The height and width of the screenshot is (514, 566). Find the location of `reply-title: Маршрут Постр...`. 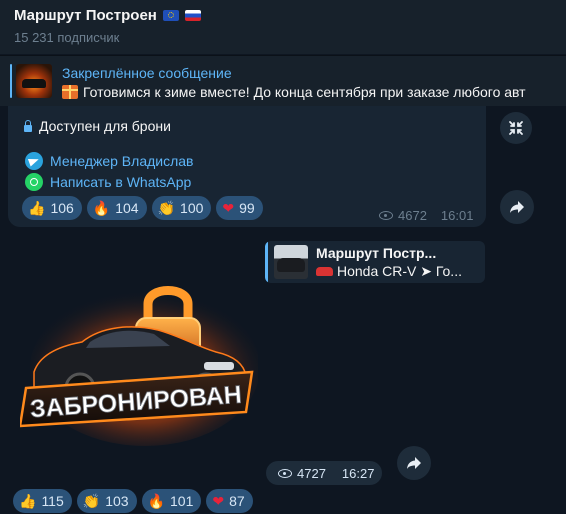

reply-title: Маршрут Постр... is located at coordinates (376, 253).